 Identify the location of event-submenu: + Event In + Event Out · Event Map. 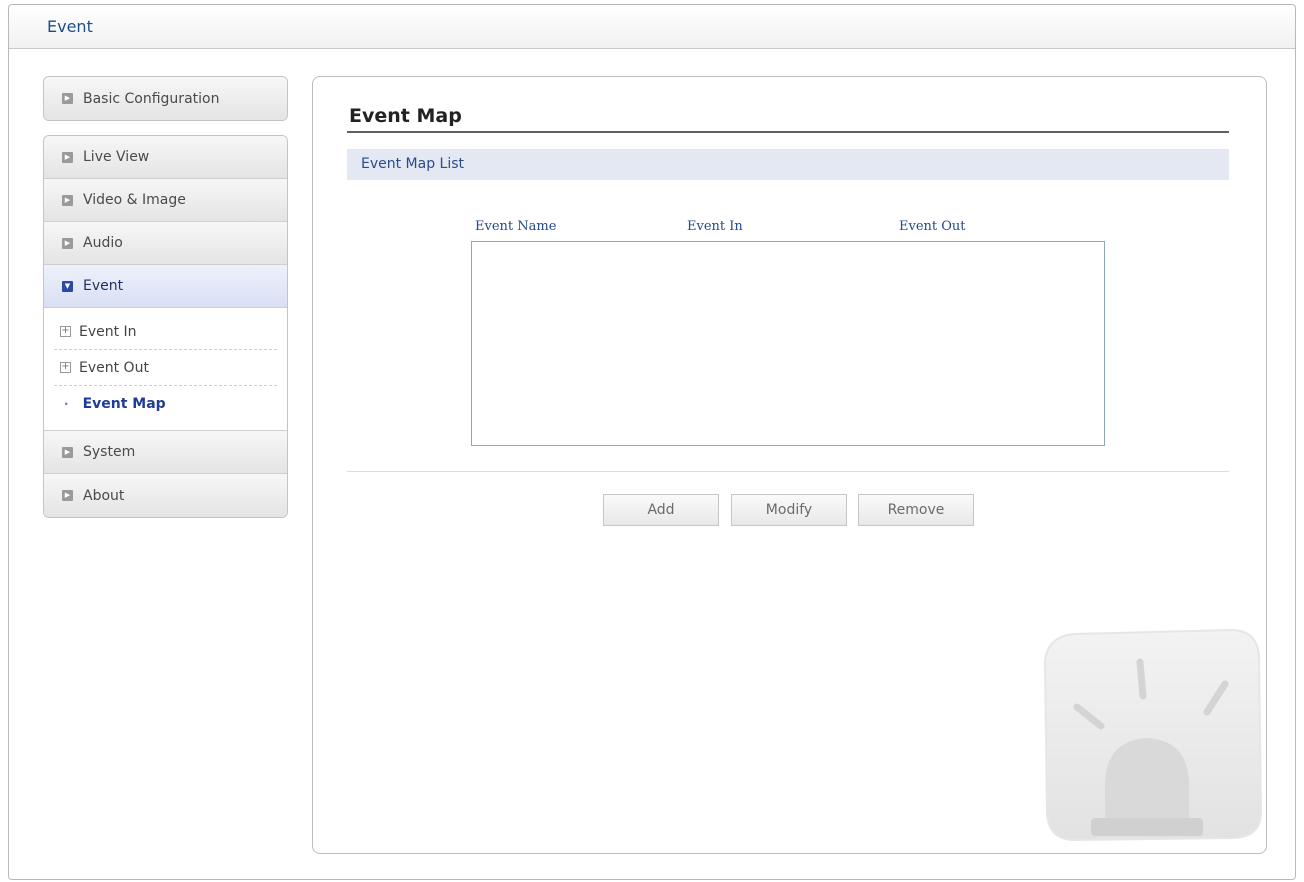
(165, 369).